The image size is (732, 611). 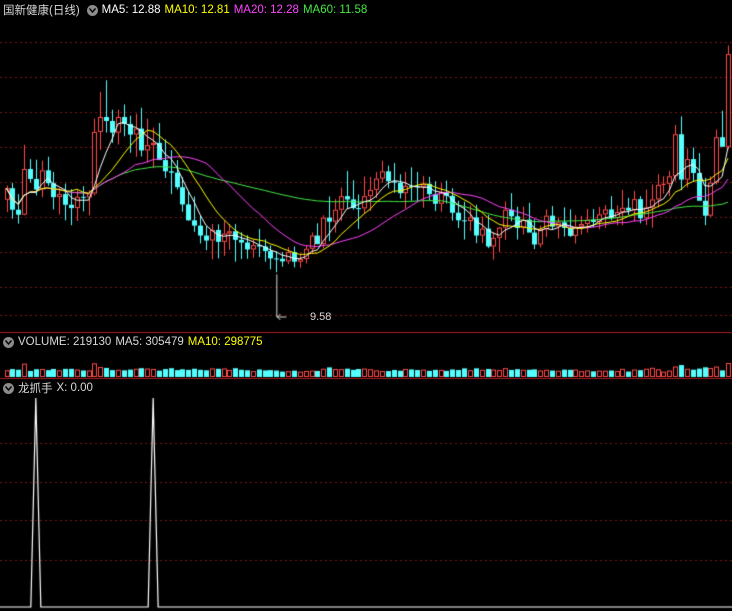 What do you see at coordinates (74, 388) in the screenshot?
I see `indicator-value: X: 0.00` at bounding box center [74, 388].